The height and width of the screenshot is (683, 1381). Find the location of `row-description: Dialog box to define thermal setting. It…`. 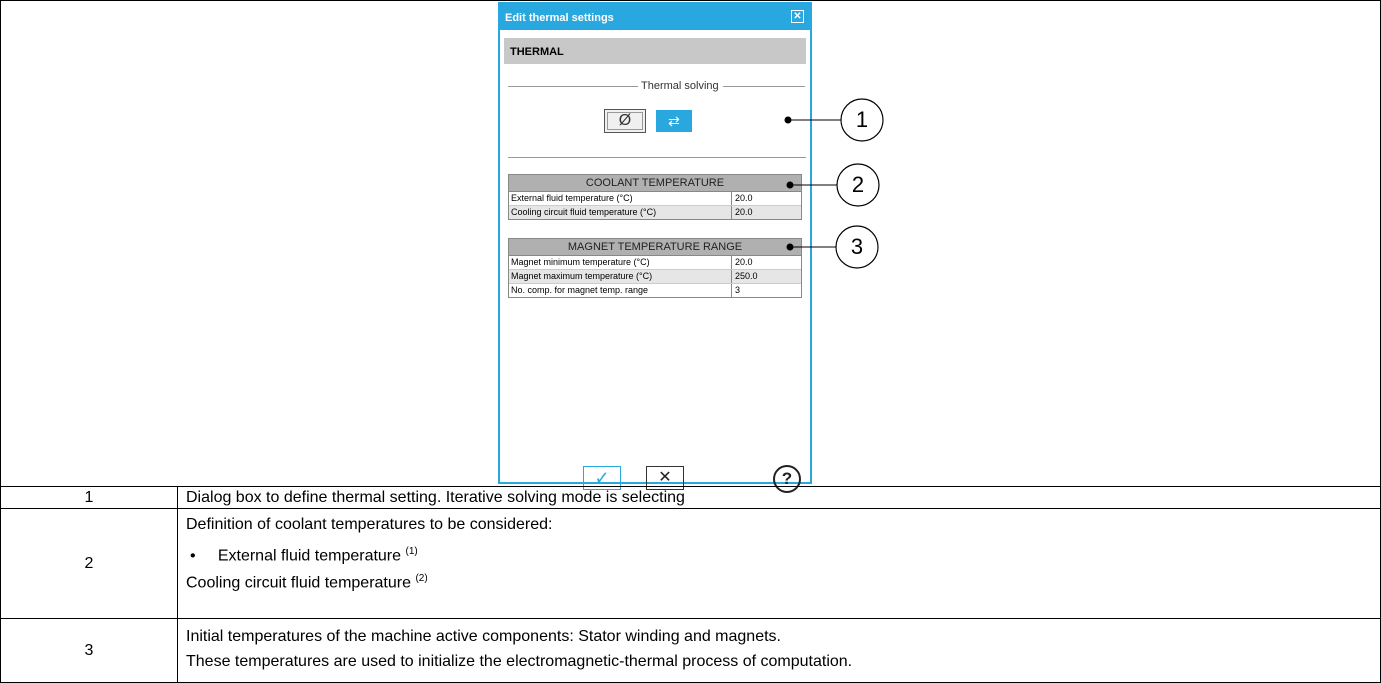

row-description: Dialog box to define thermal setting. It… is located at coordinates (435, 497).